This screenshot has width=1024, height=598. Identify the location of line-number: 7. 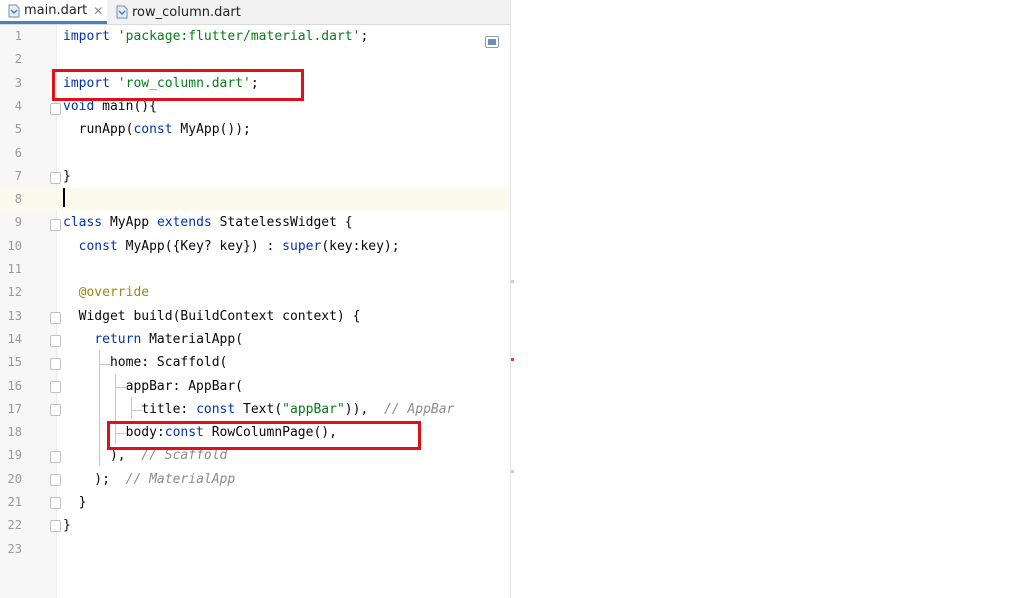
(11, 176).